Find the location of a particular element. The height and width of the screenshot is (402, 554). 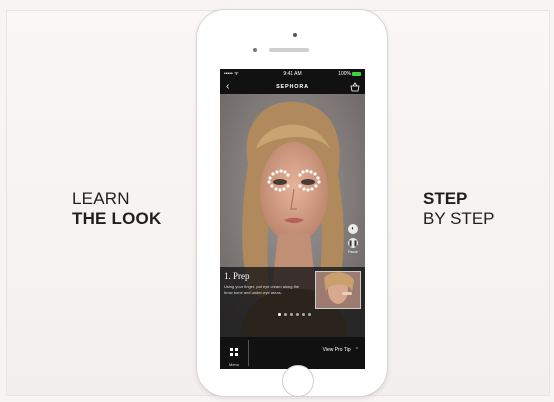

view-pro-tip-button: View Pro Tip ⌃ is located at coordinates (341, 350).